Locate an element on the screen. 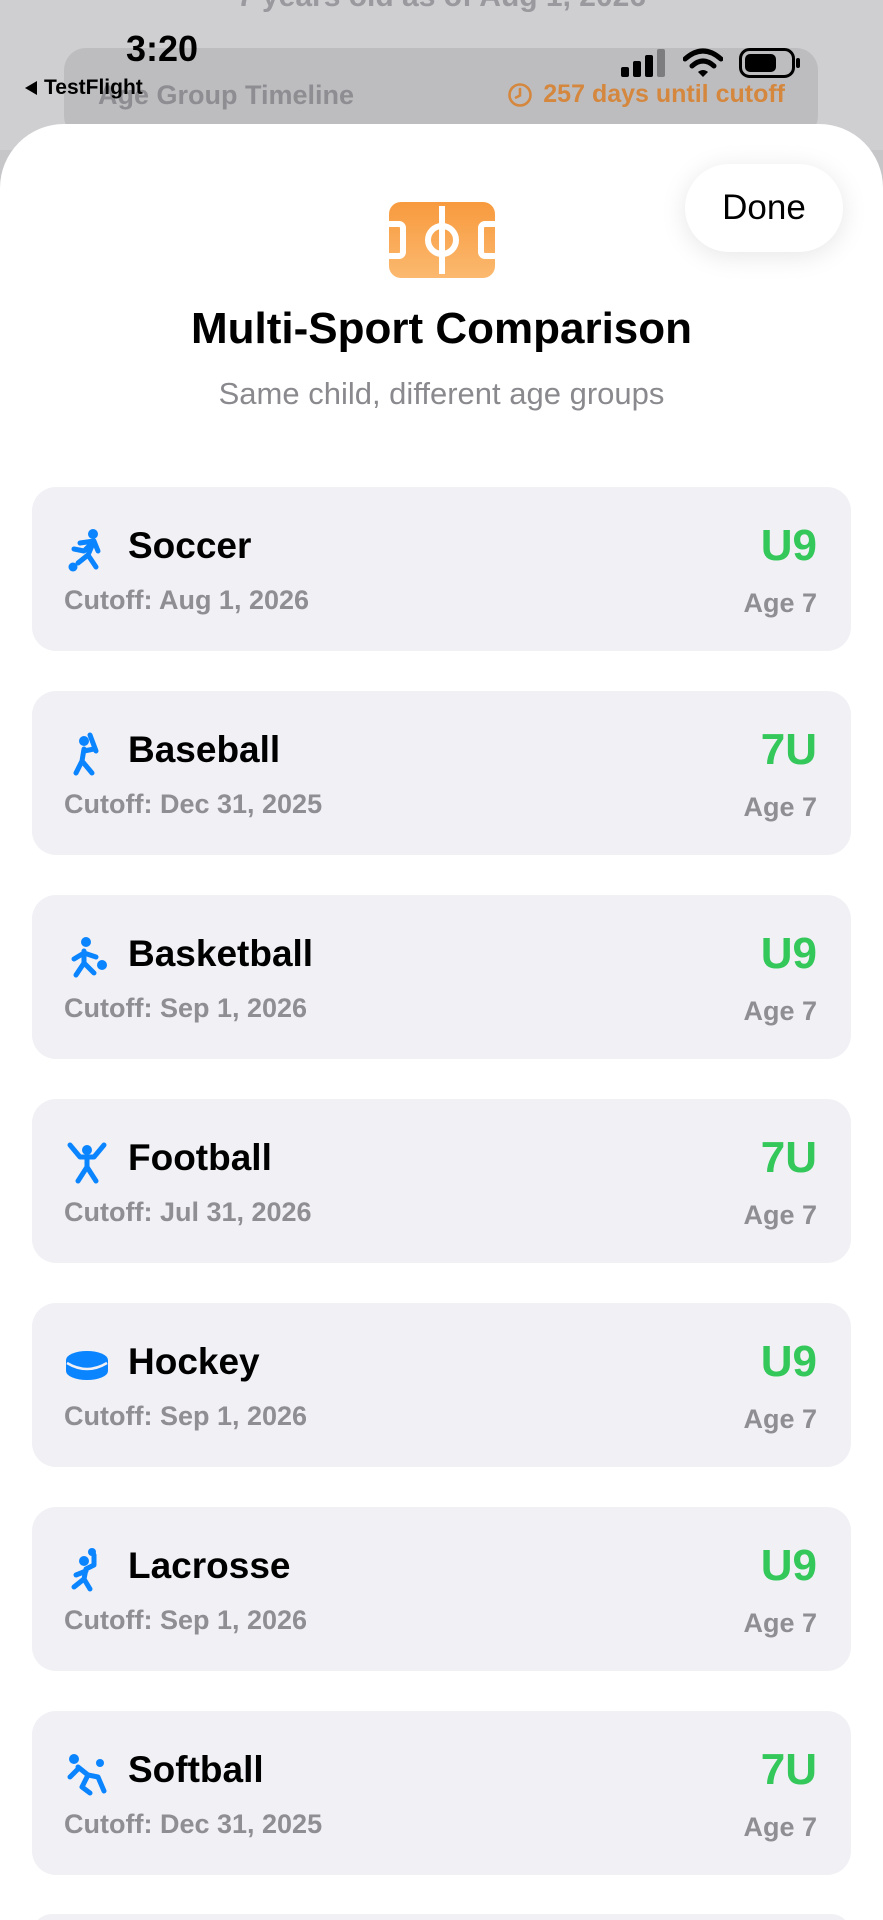  status-indicators is located at coordinates (711, 63).